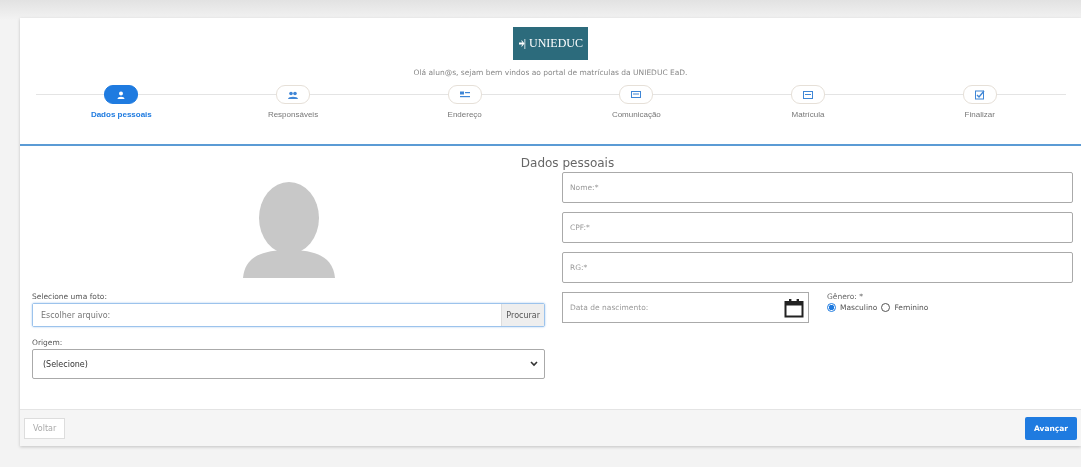 This screenshot has width=1081, height=467. Describe the element at coordinates (288, 315) in the screenshot. I see `file-field: Escolher arquivo: Procurar` at that location.